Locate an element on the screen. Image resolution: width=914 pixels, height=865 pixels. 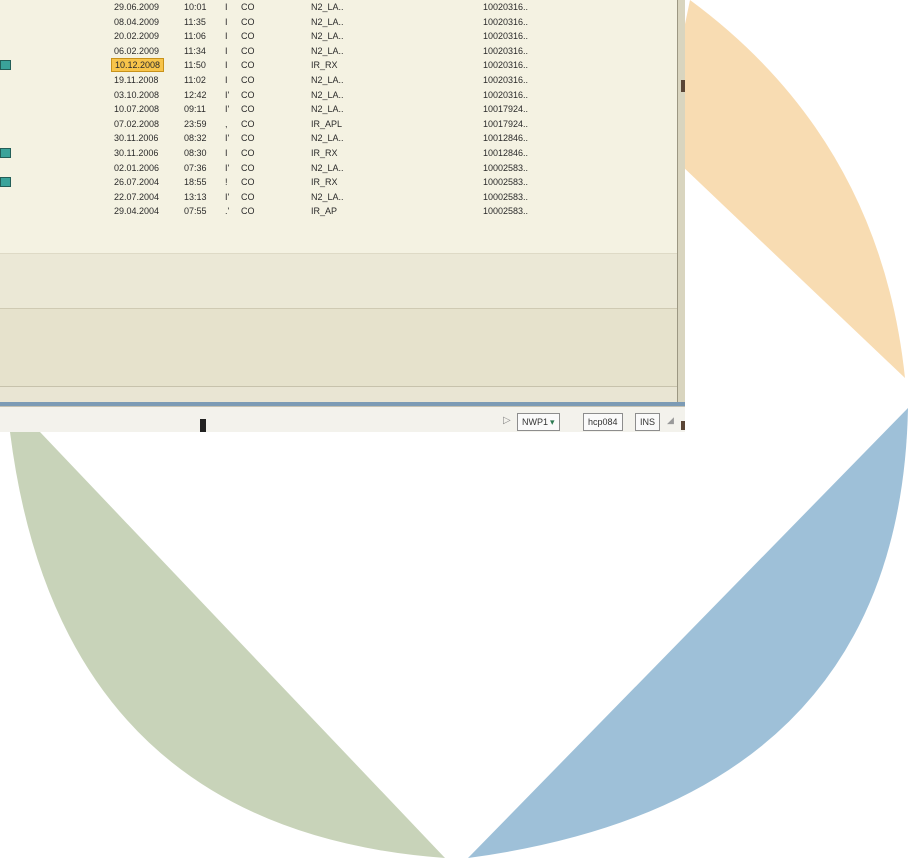
time-cell: 23:59 is located at coordinates (195, 123).